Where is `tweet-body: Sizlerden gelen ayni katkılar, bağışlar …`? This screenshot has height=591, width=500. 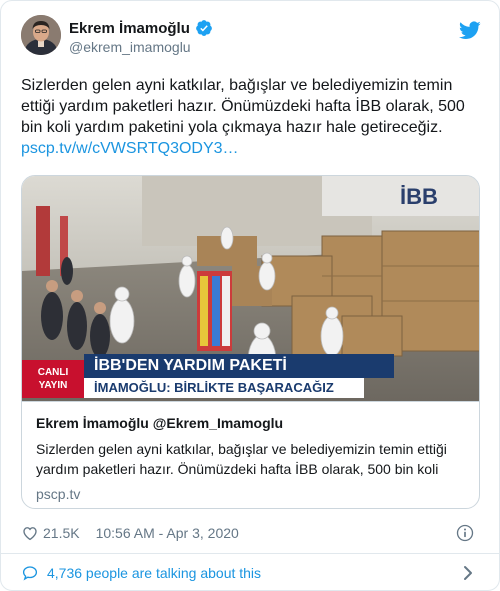 tweet-body: Sizlerden gelen ayni katkılar, bağışlar … is located at coordinates (243, 106).